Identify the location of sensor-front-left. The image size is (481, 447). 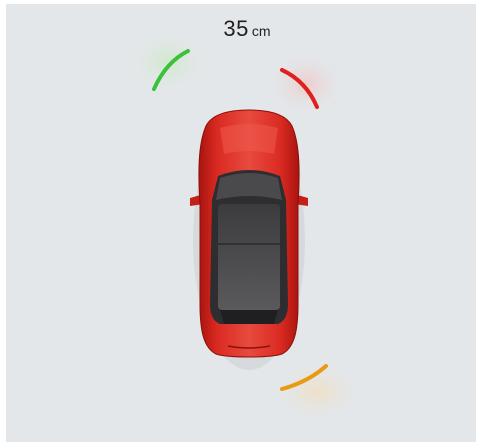
(168, 62).